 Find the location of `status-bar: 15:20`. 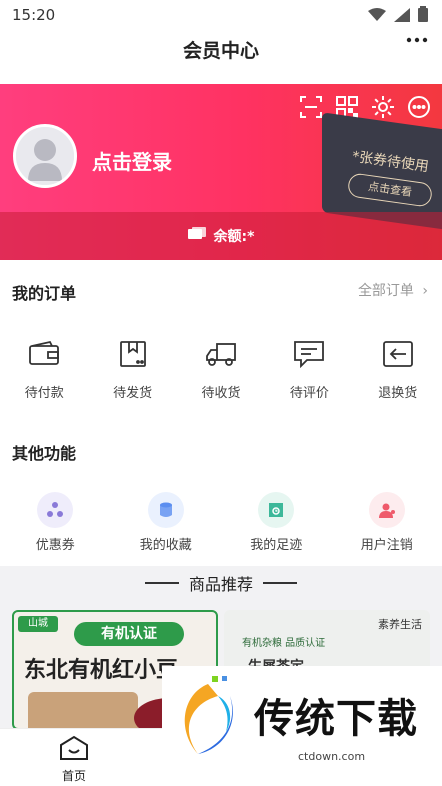

status-bar: 15:20 is located at coordinates (221, 15).